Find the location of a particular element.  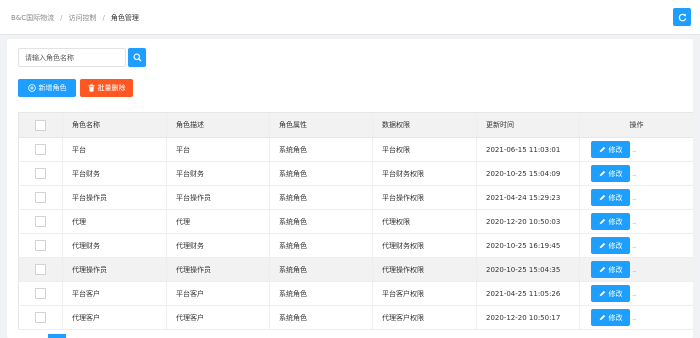

column-header-role-name: 角色名称 is located at coordinates (114, 125).